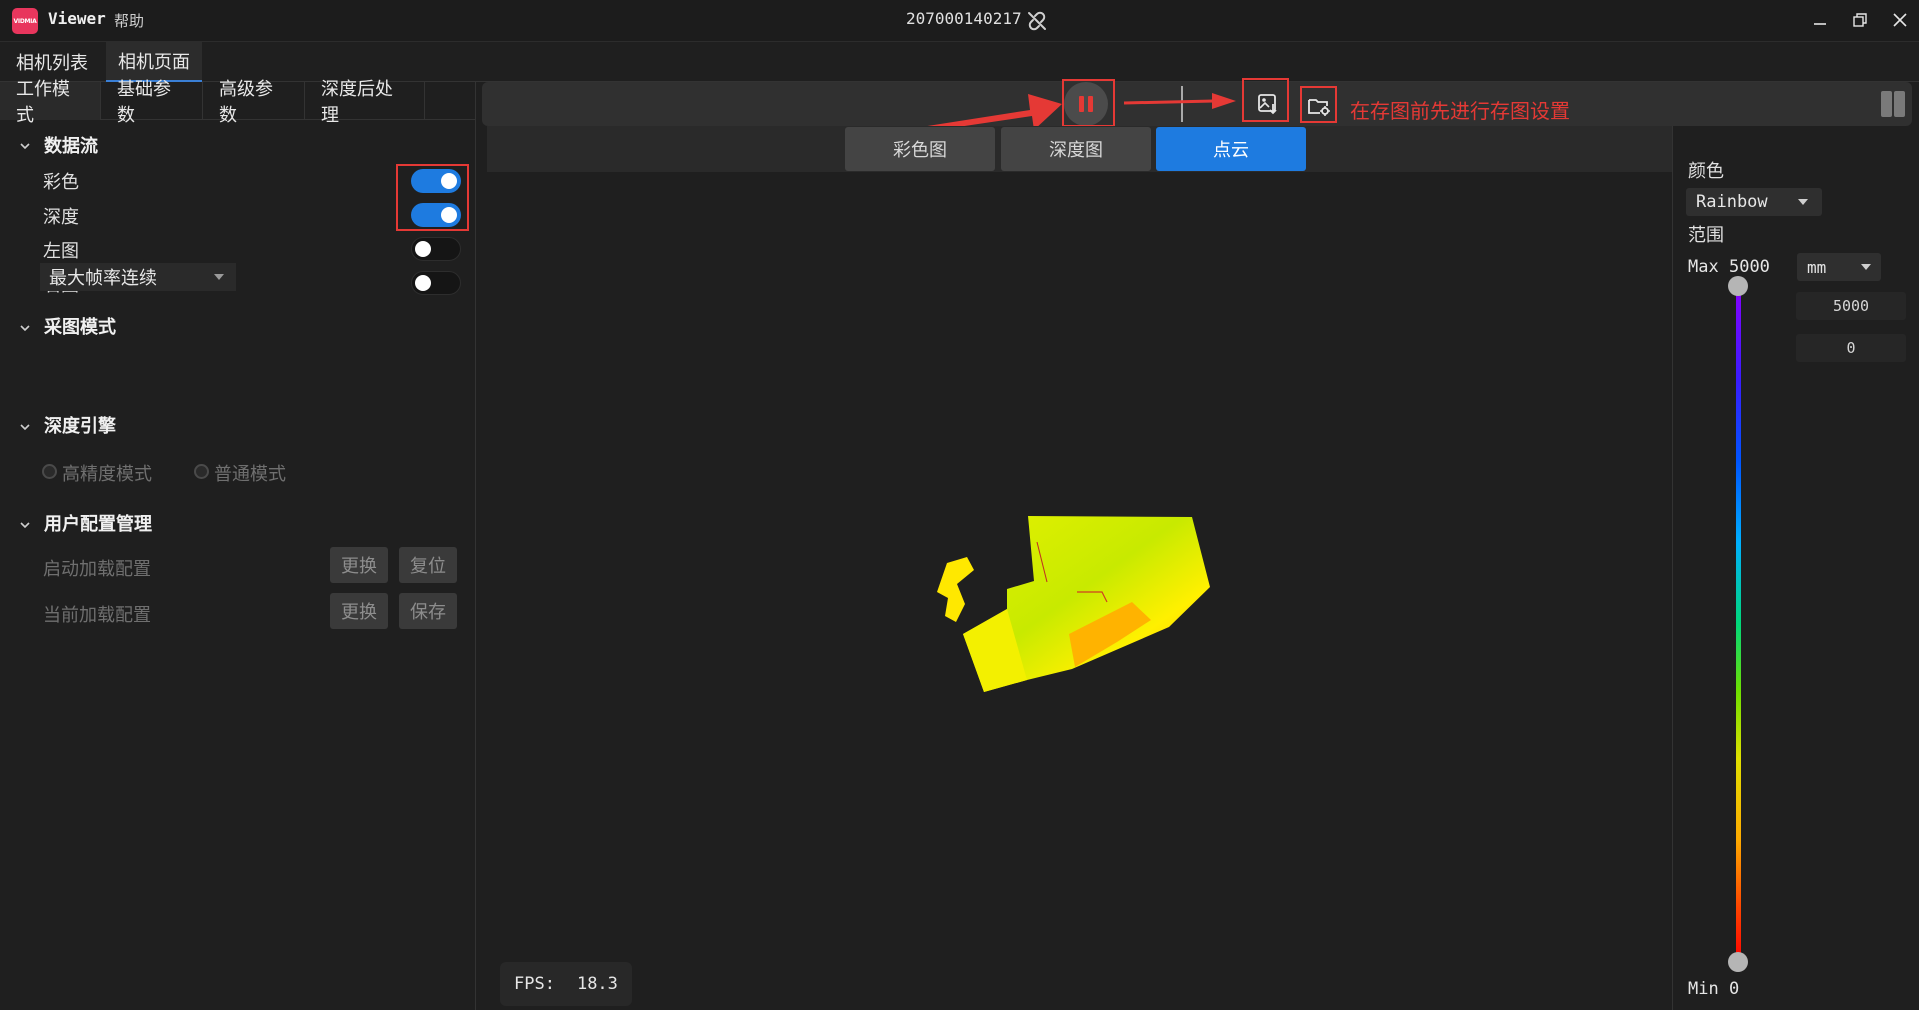 Image resolution: width=1919 pixels, height=1010 pixels. I want to click on fps-label: FPS:, so click(534, 984).